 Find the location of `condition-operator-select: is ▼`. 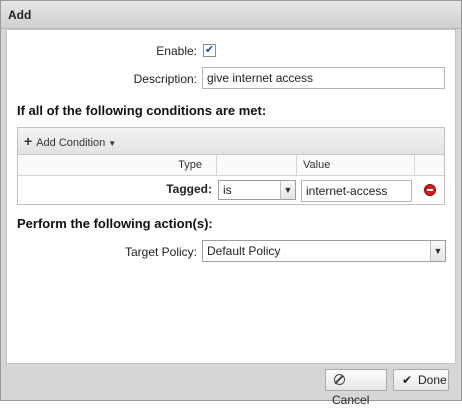

condition-operator-select: is ▼ is located at coordinates (257, 190).